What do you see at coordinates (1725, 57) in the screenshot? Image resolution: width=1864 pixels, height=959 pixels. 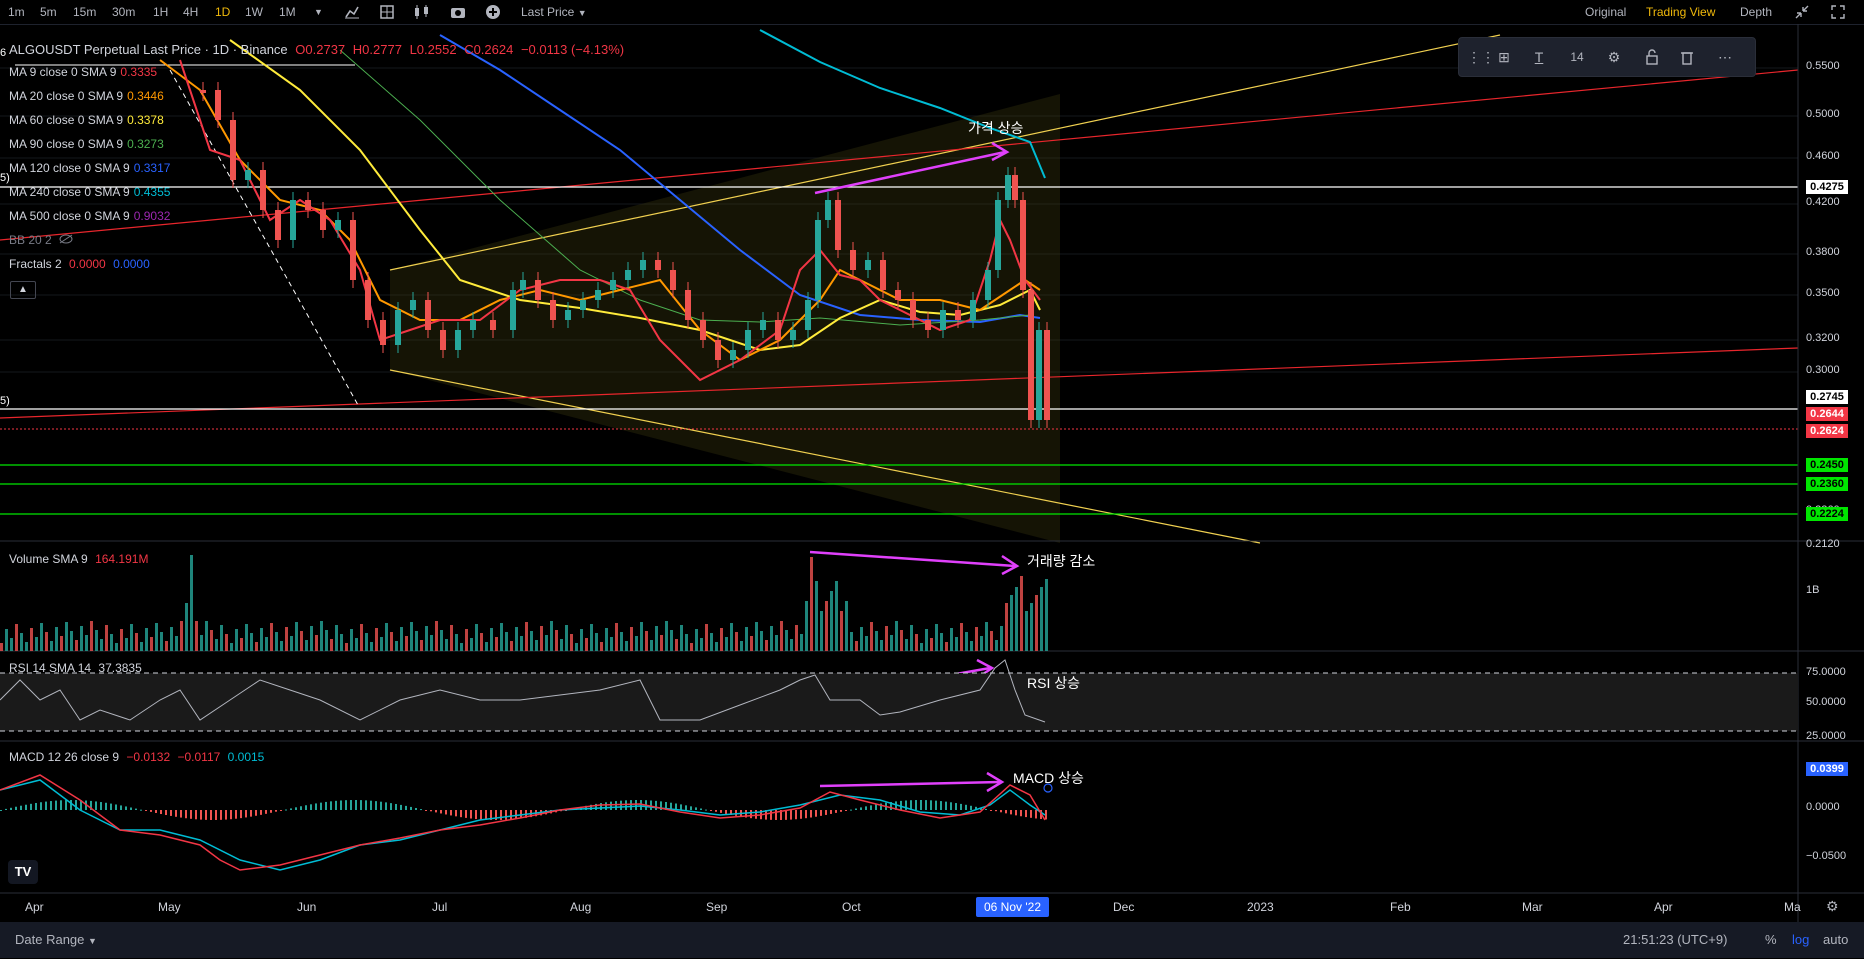 I see `more-options-icon: ⋯` at bounding box center [1725, 57].